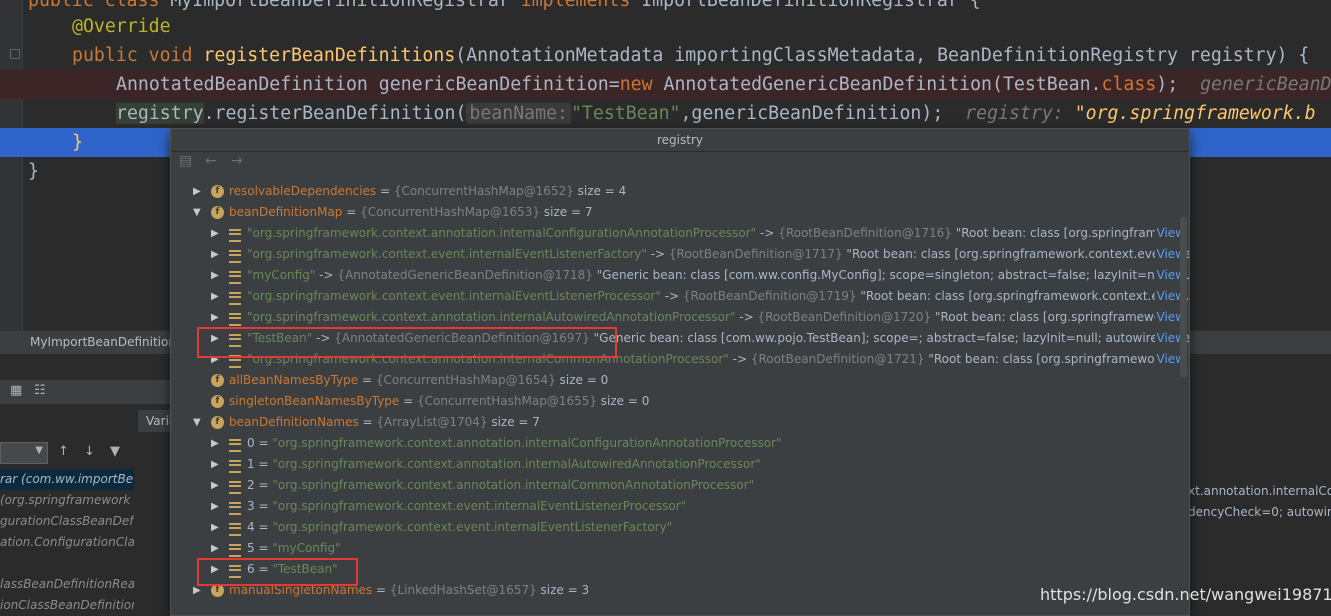 This screenshot has width=1331, height=616. Describe the element at coordinates (77, 142) in the screenshot. I see `brace: }` at that location.